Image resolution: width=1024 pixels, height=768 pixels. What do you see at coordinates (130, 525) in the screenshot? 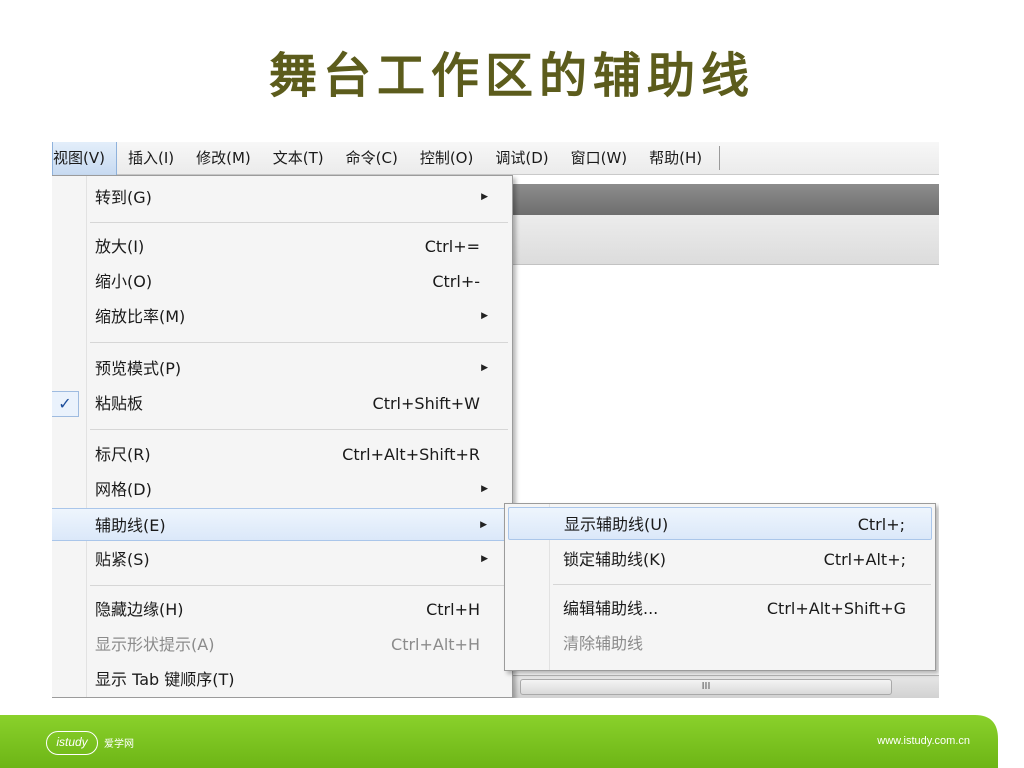
I see `menu-item-label: 辅助线(E)` at bounding box center [130, 525].